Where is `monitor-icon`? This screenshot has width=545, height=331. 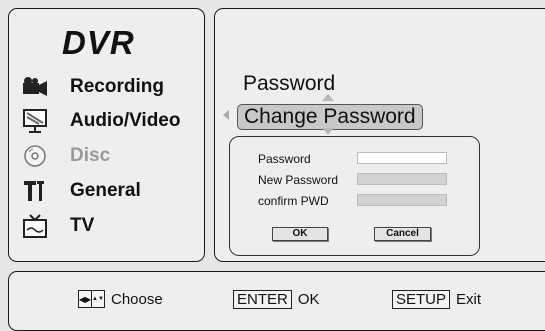 monitor-icon is located at coordinates (35, 121).